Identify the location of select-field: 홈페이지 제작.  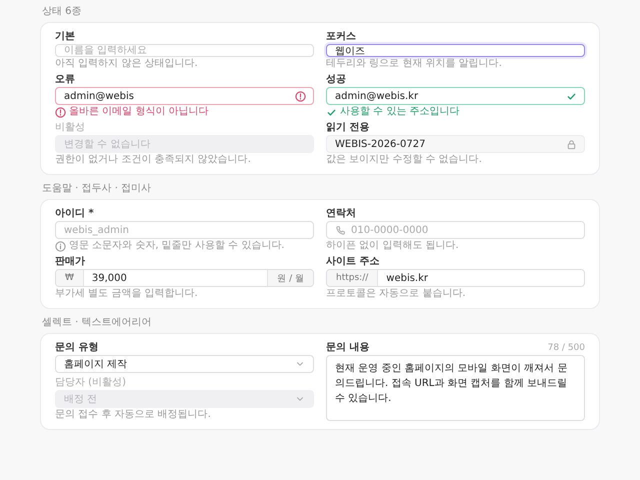
(184, 364).